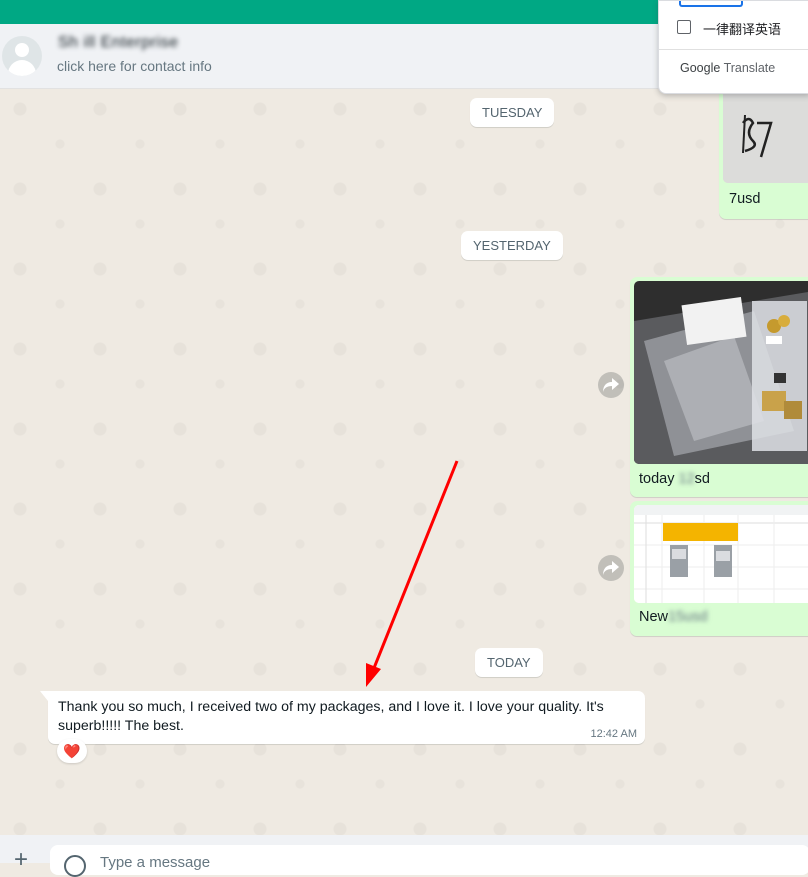 This screenshot has height=877, width=808. I want to click on always-translate-checkbox, so click(684, 27).